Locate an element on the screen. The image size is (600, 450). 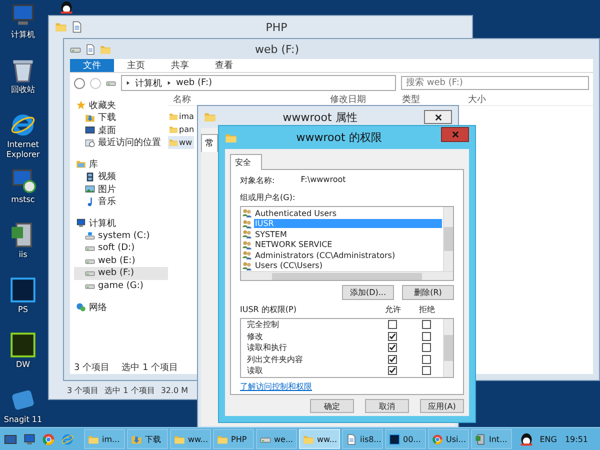
address-bar: 计算机 web (F:) is located at coordinates (258, 83).